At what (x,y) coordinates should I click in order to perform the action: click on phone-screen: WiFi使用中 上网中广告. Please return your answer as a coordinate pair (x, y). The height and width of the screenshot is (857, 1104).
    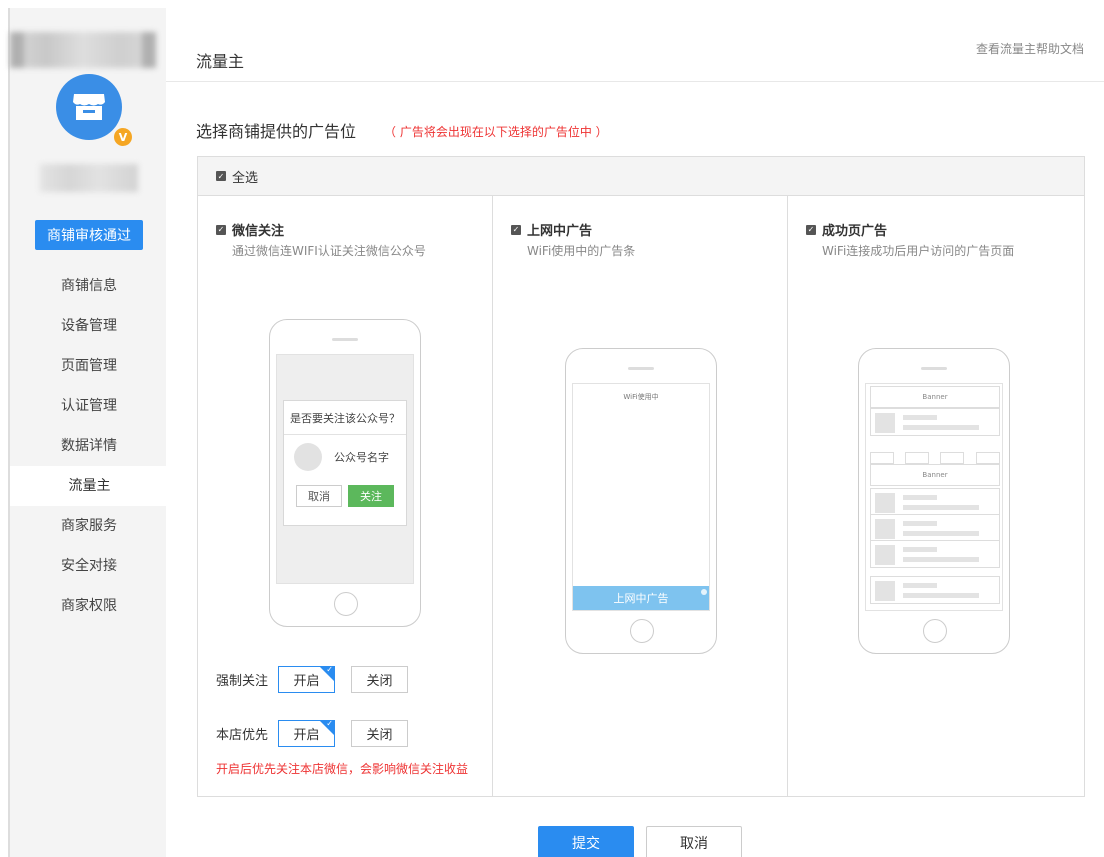
    Looking at the image, I should click on (641, 497).